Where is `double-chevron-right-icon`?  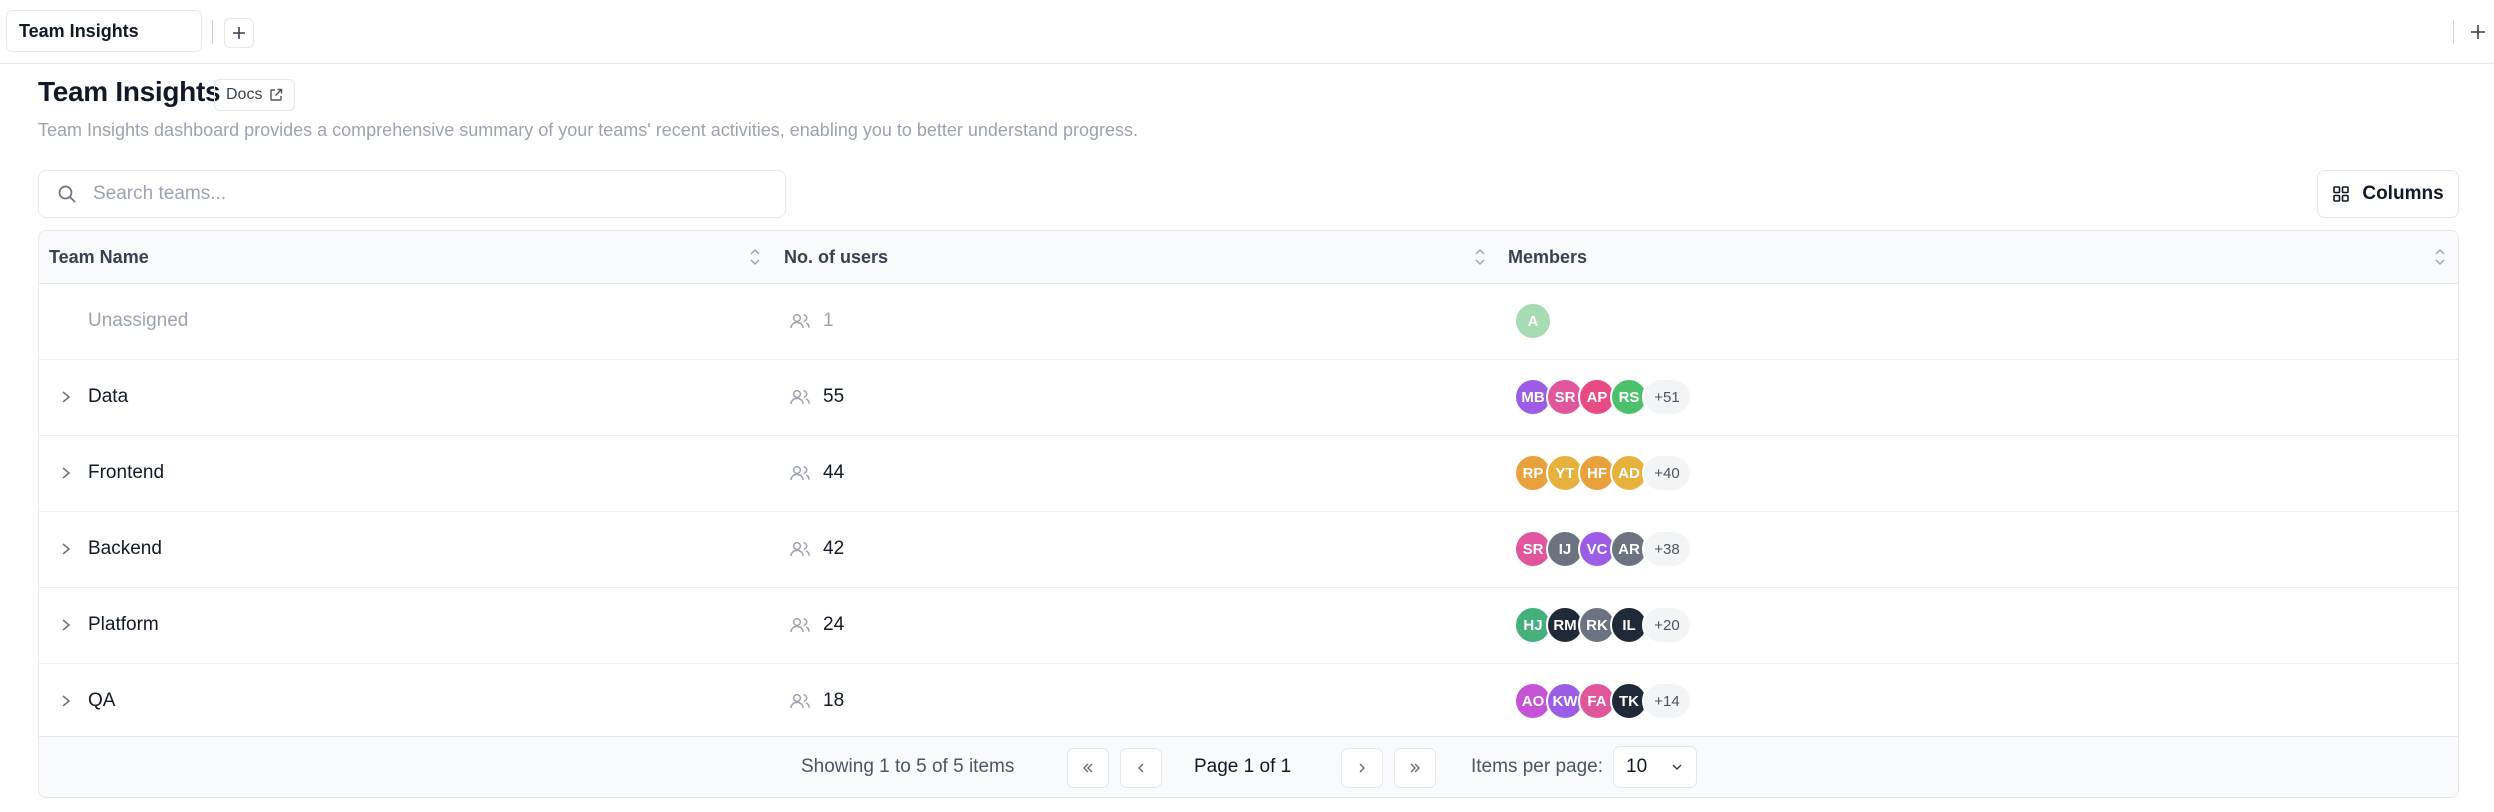 double-chevron-right-icon is located at coordinates (1415, 768).